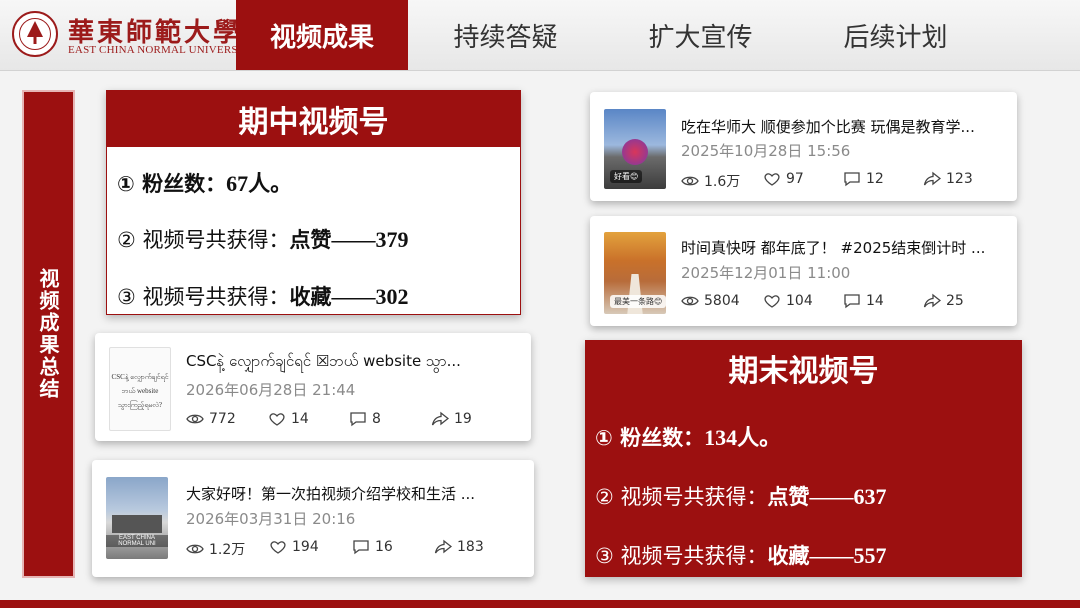 Image resolution: width=1080 pixels, height=608 pixels. I want to click on bottom-accent-bar, so click(540, 604).